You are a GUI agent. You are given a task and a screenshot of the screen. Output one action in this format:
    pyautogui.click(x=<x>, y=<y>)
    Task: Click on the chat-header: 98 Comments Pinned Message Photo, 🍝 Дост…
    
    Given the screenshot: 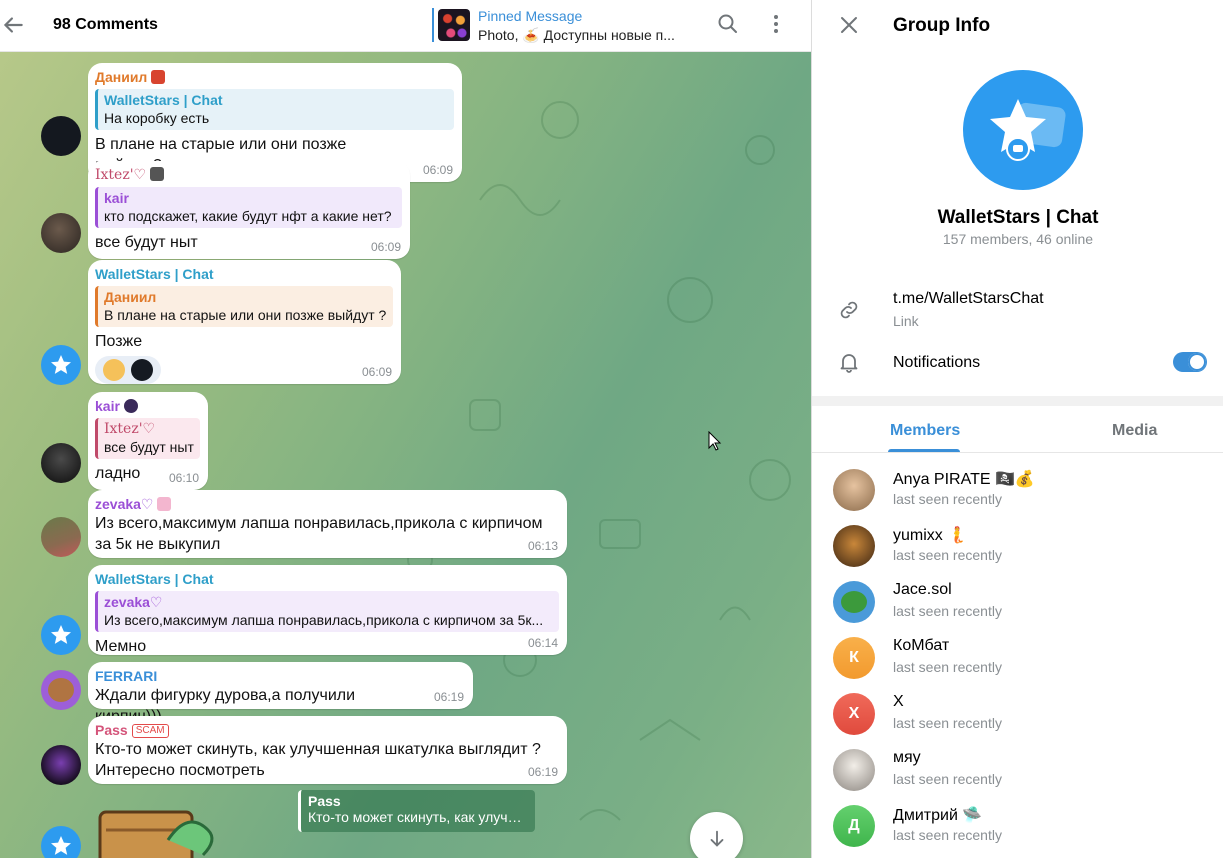 What is the action you would take?
    pyautogui.click(x=405, y=26)
    